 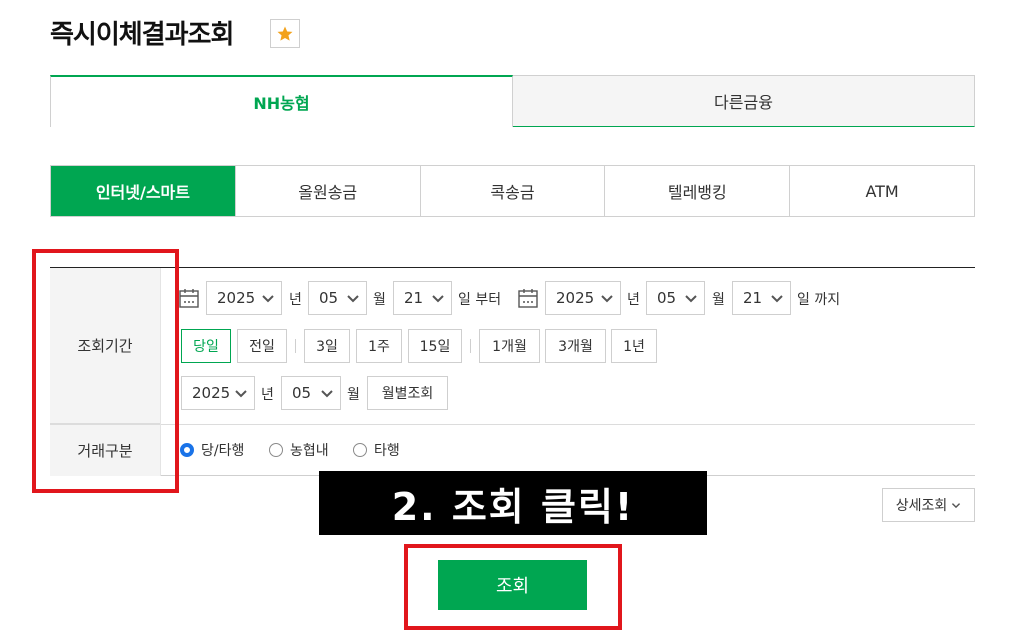 I want to click on start-month-value: 05, so click(x=329, y=298).